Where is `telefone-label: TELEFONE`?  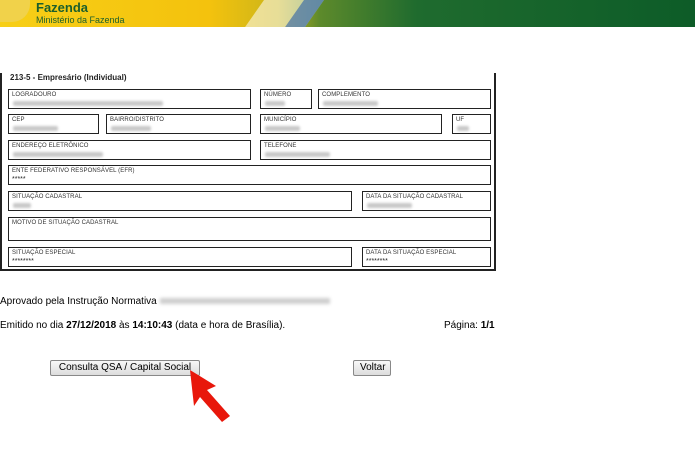
telefone-label: TELEFONE is located at coordinates (280, 146).